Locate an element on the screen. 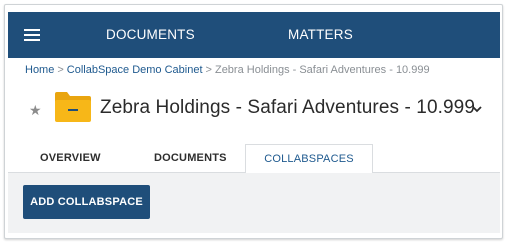 The width and height of the screenshot is (507, 243). tab-overview: OVERVIEW is located at coordinates (70, 158).